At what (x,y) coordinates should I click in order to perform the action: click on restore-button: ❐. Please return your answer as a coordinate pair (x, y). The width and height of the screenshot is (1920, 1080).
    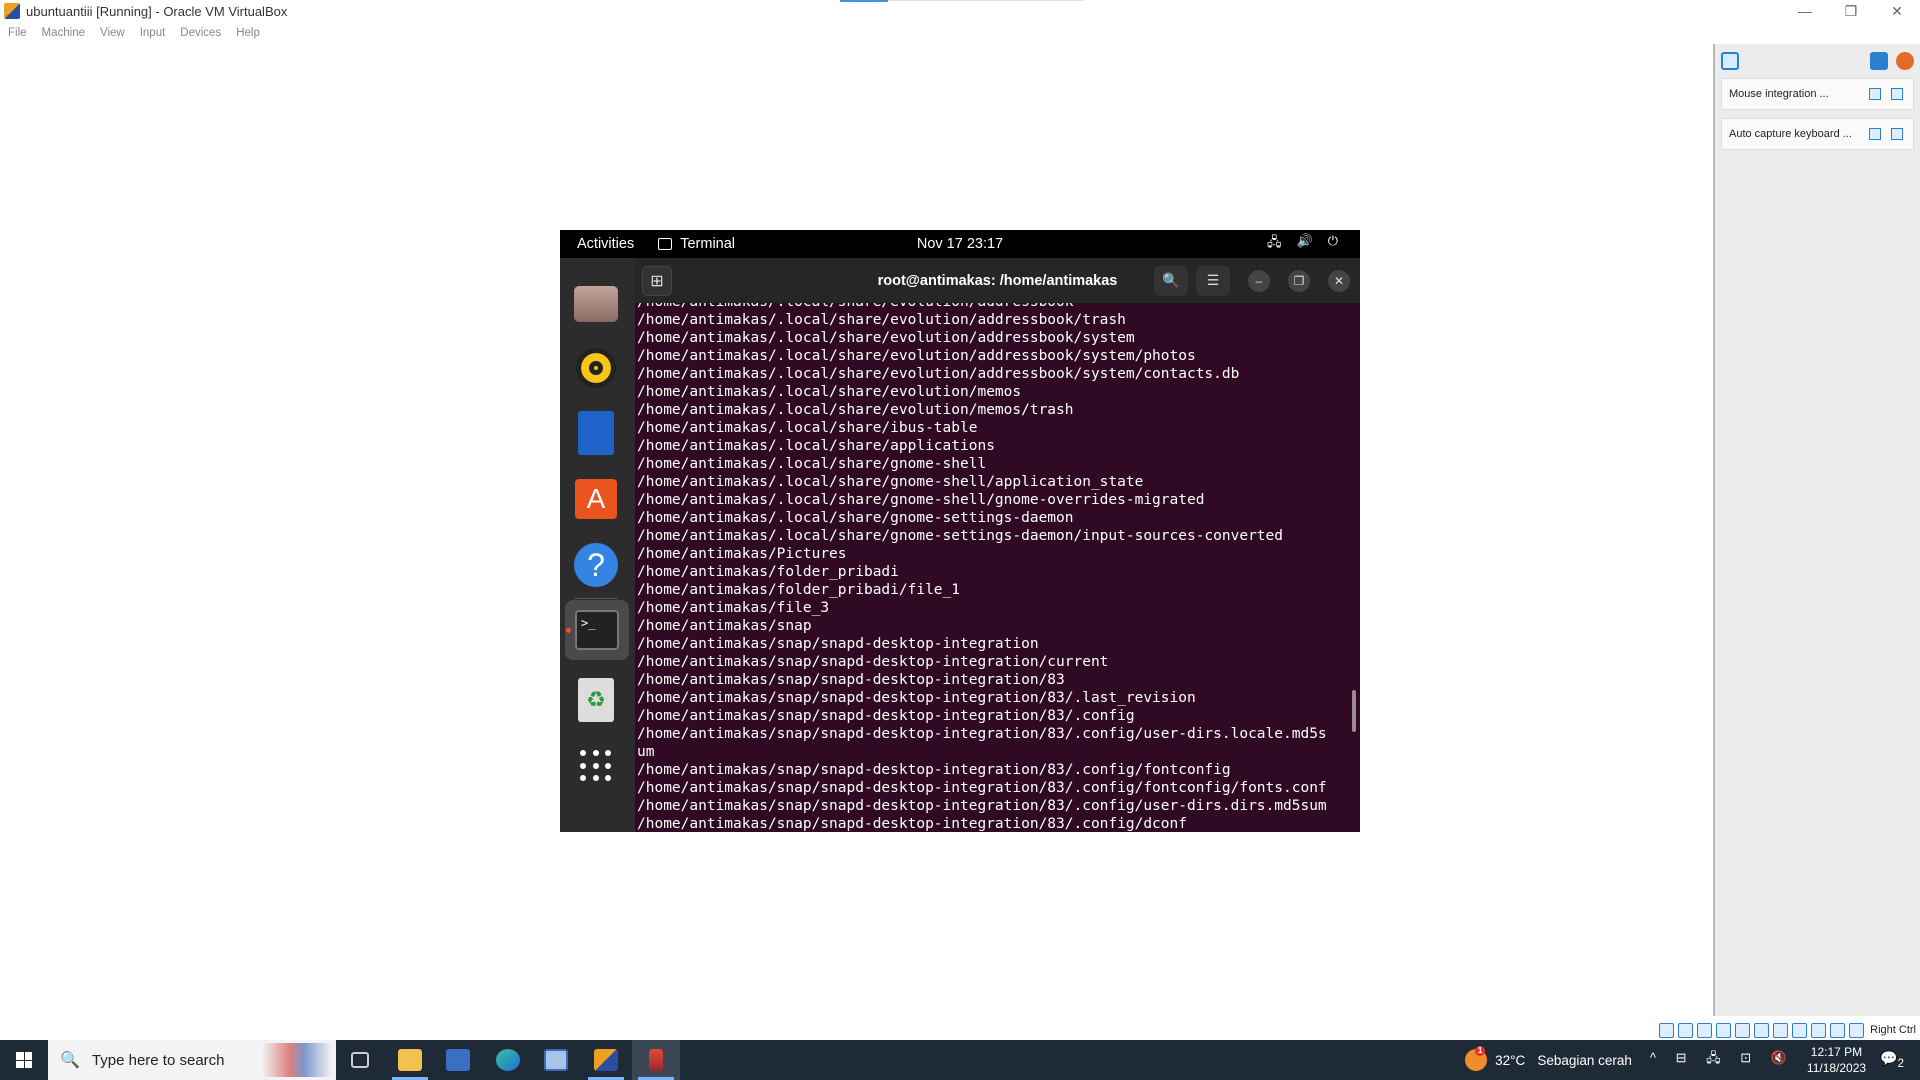
    Looking at the image, I should click on (1851, 11).